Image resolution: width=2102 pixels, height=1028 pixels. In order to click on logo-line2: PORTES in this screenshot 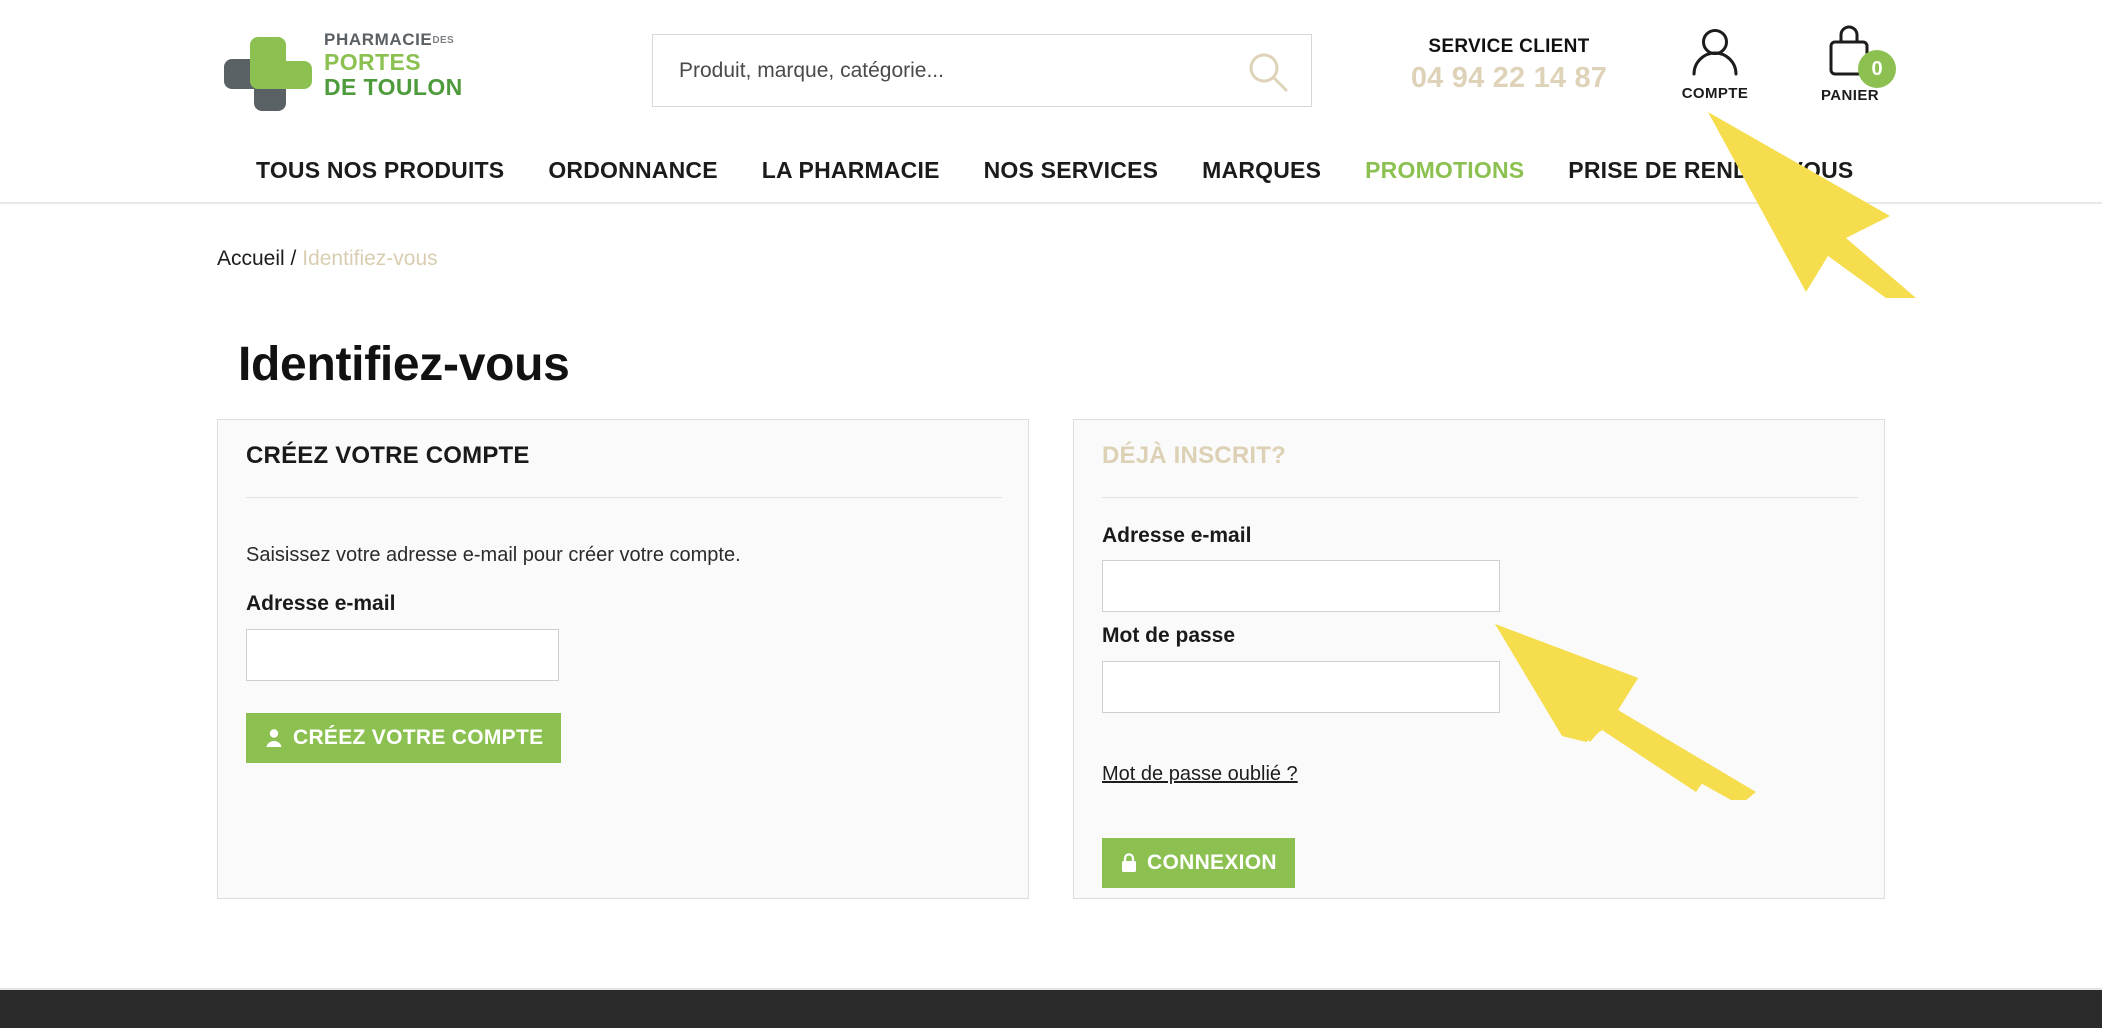, I will do `click(372, 62)`.